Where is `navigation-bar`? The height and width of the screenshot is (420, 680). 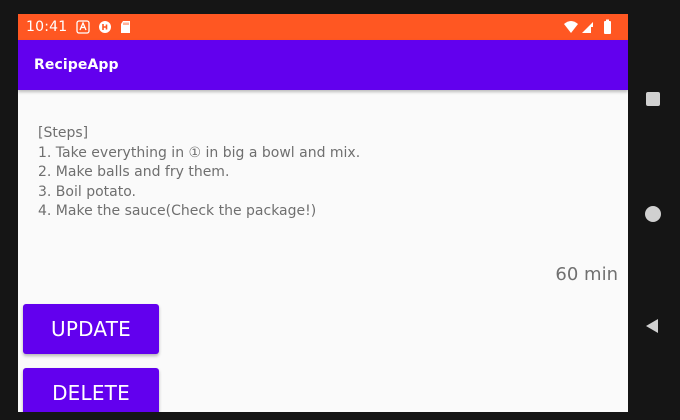 navigation-bar is located at coordinates (660, 210).